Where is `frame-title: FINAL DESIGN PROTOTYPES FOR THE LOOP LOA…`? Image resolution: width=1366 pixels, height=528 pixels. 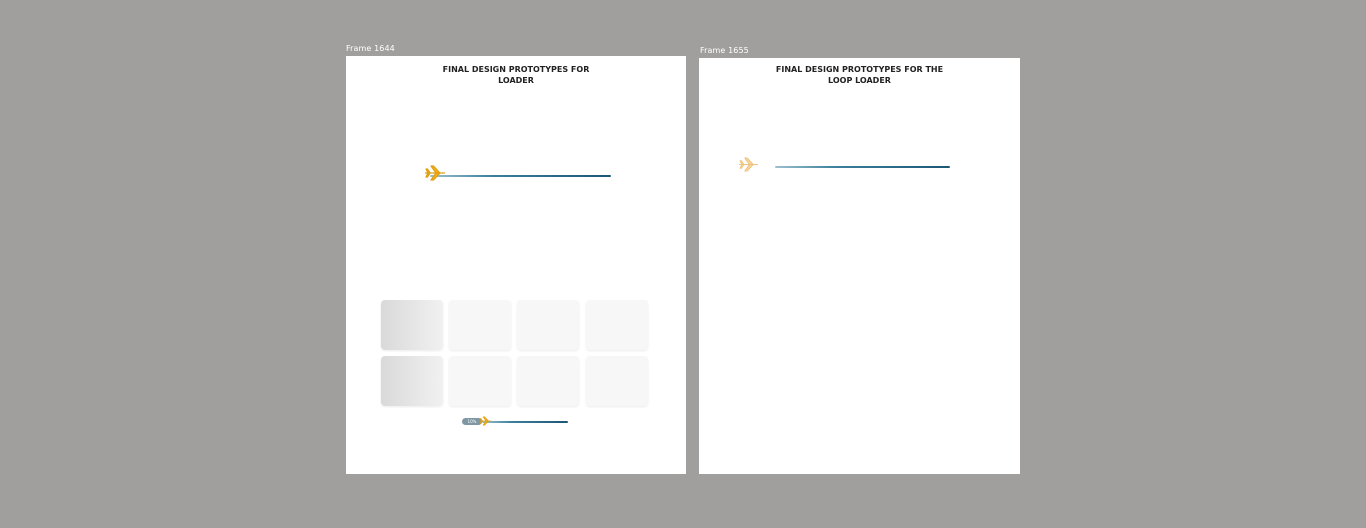
frame-title: FINAL DESIGN PROTOTYPES FOR THE LOOP LOA… is located at coordinates (859, 75).